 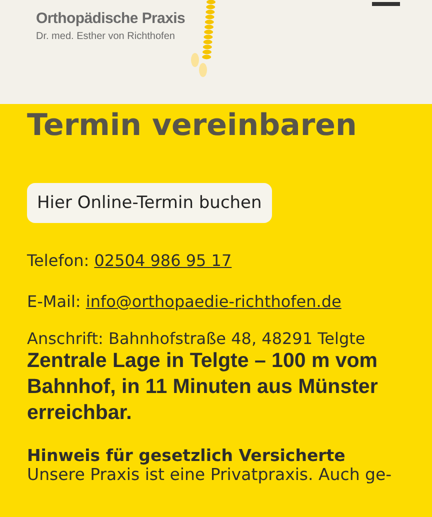 I want to click on contact-link: info@orthopaedie-richthofen.de, so click(x=214, y=301).